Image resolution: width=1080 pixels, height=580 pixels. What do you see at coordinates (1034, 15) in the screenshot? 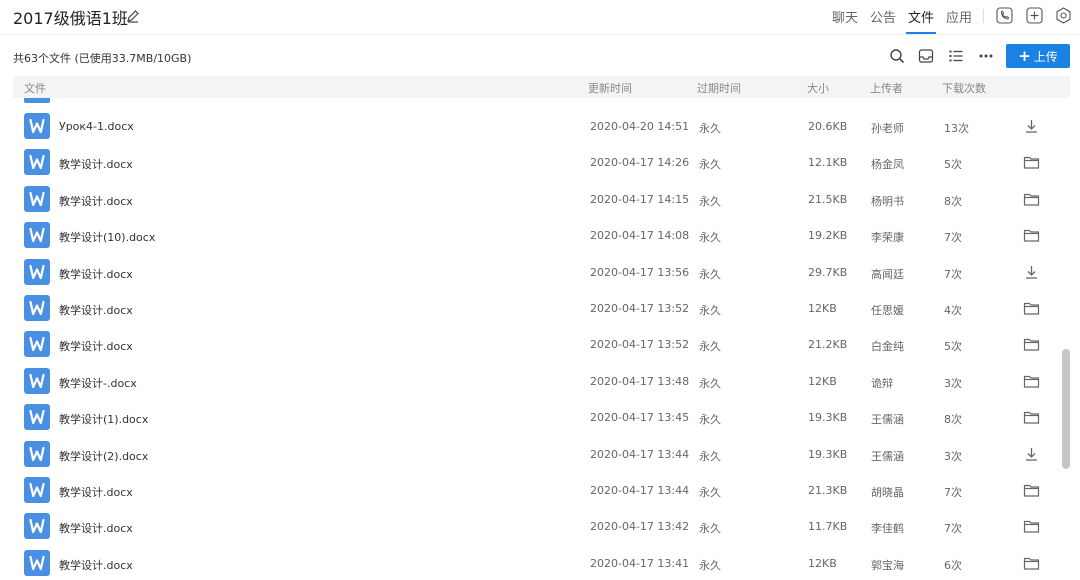
I see `add-box-icon` at bounding box center [1034, 15].